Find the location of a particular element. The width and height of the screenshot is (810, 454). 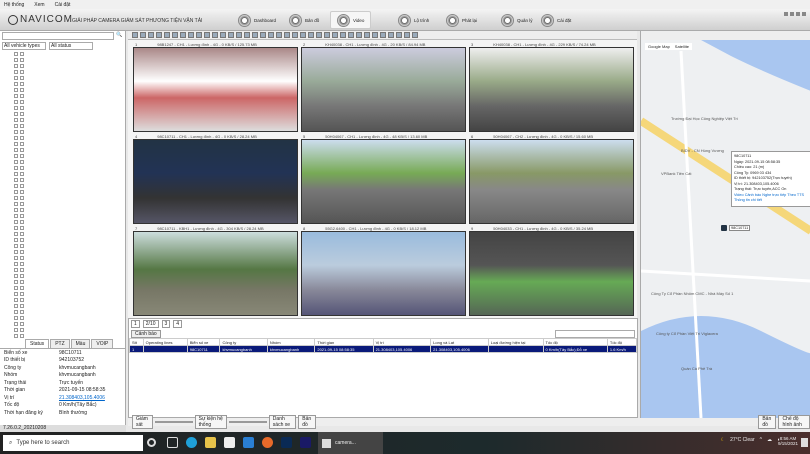

vehicle-type-select: All vehicle types is located at coordinates (24, 46).